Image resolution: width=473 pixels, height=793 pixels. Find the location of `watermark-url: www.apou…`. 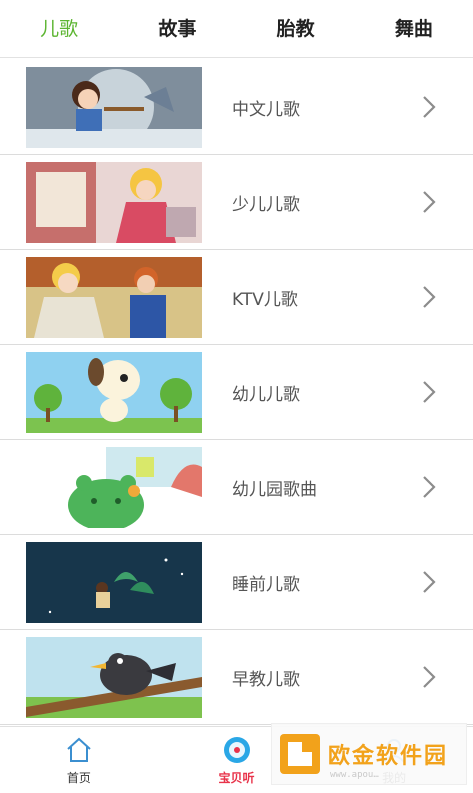

watermark-url: www.apou… is located at coordinates (354, 775).